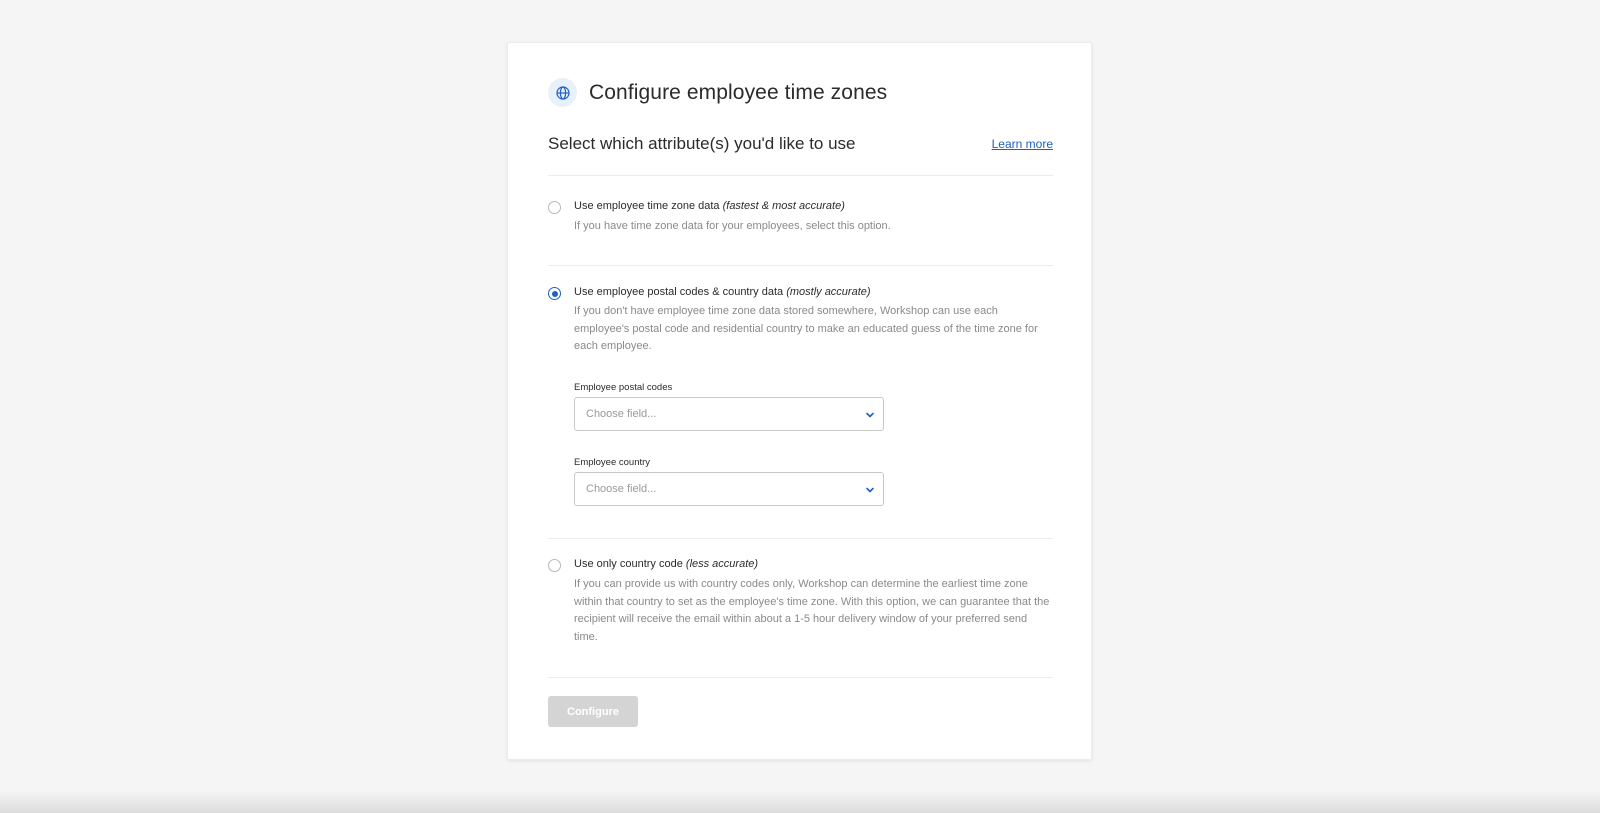  I want to click on configure-button: Configure, so click(593, 711).